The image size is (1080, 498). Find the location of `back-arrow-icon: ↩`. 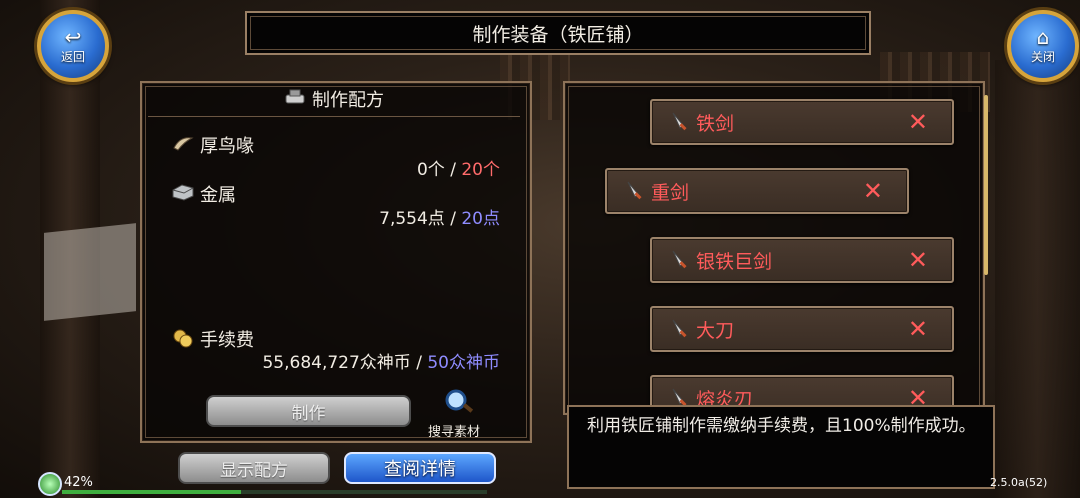

back-arrow-icon: ↩ is located at coordinates (73, 37).